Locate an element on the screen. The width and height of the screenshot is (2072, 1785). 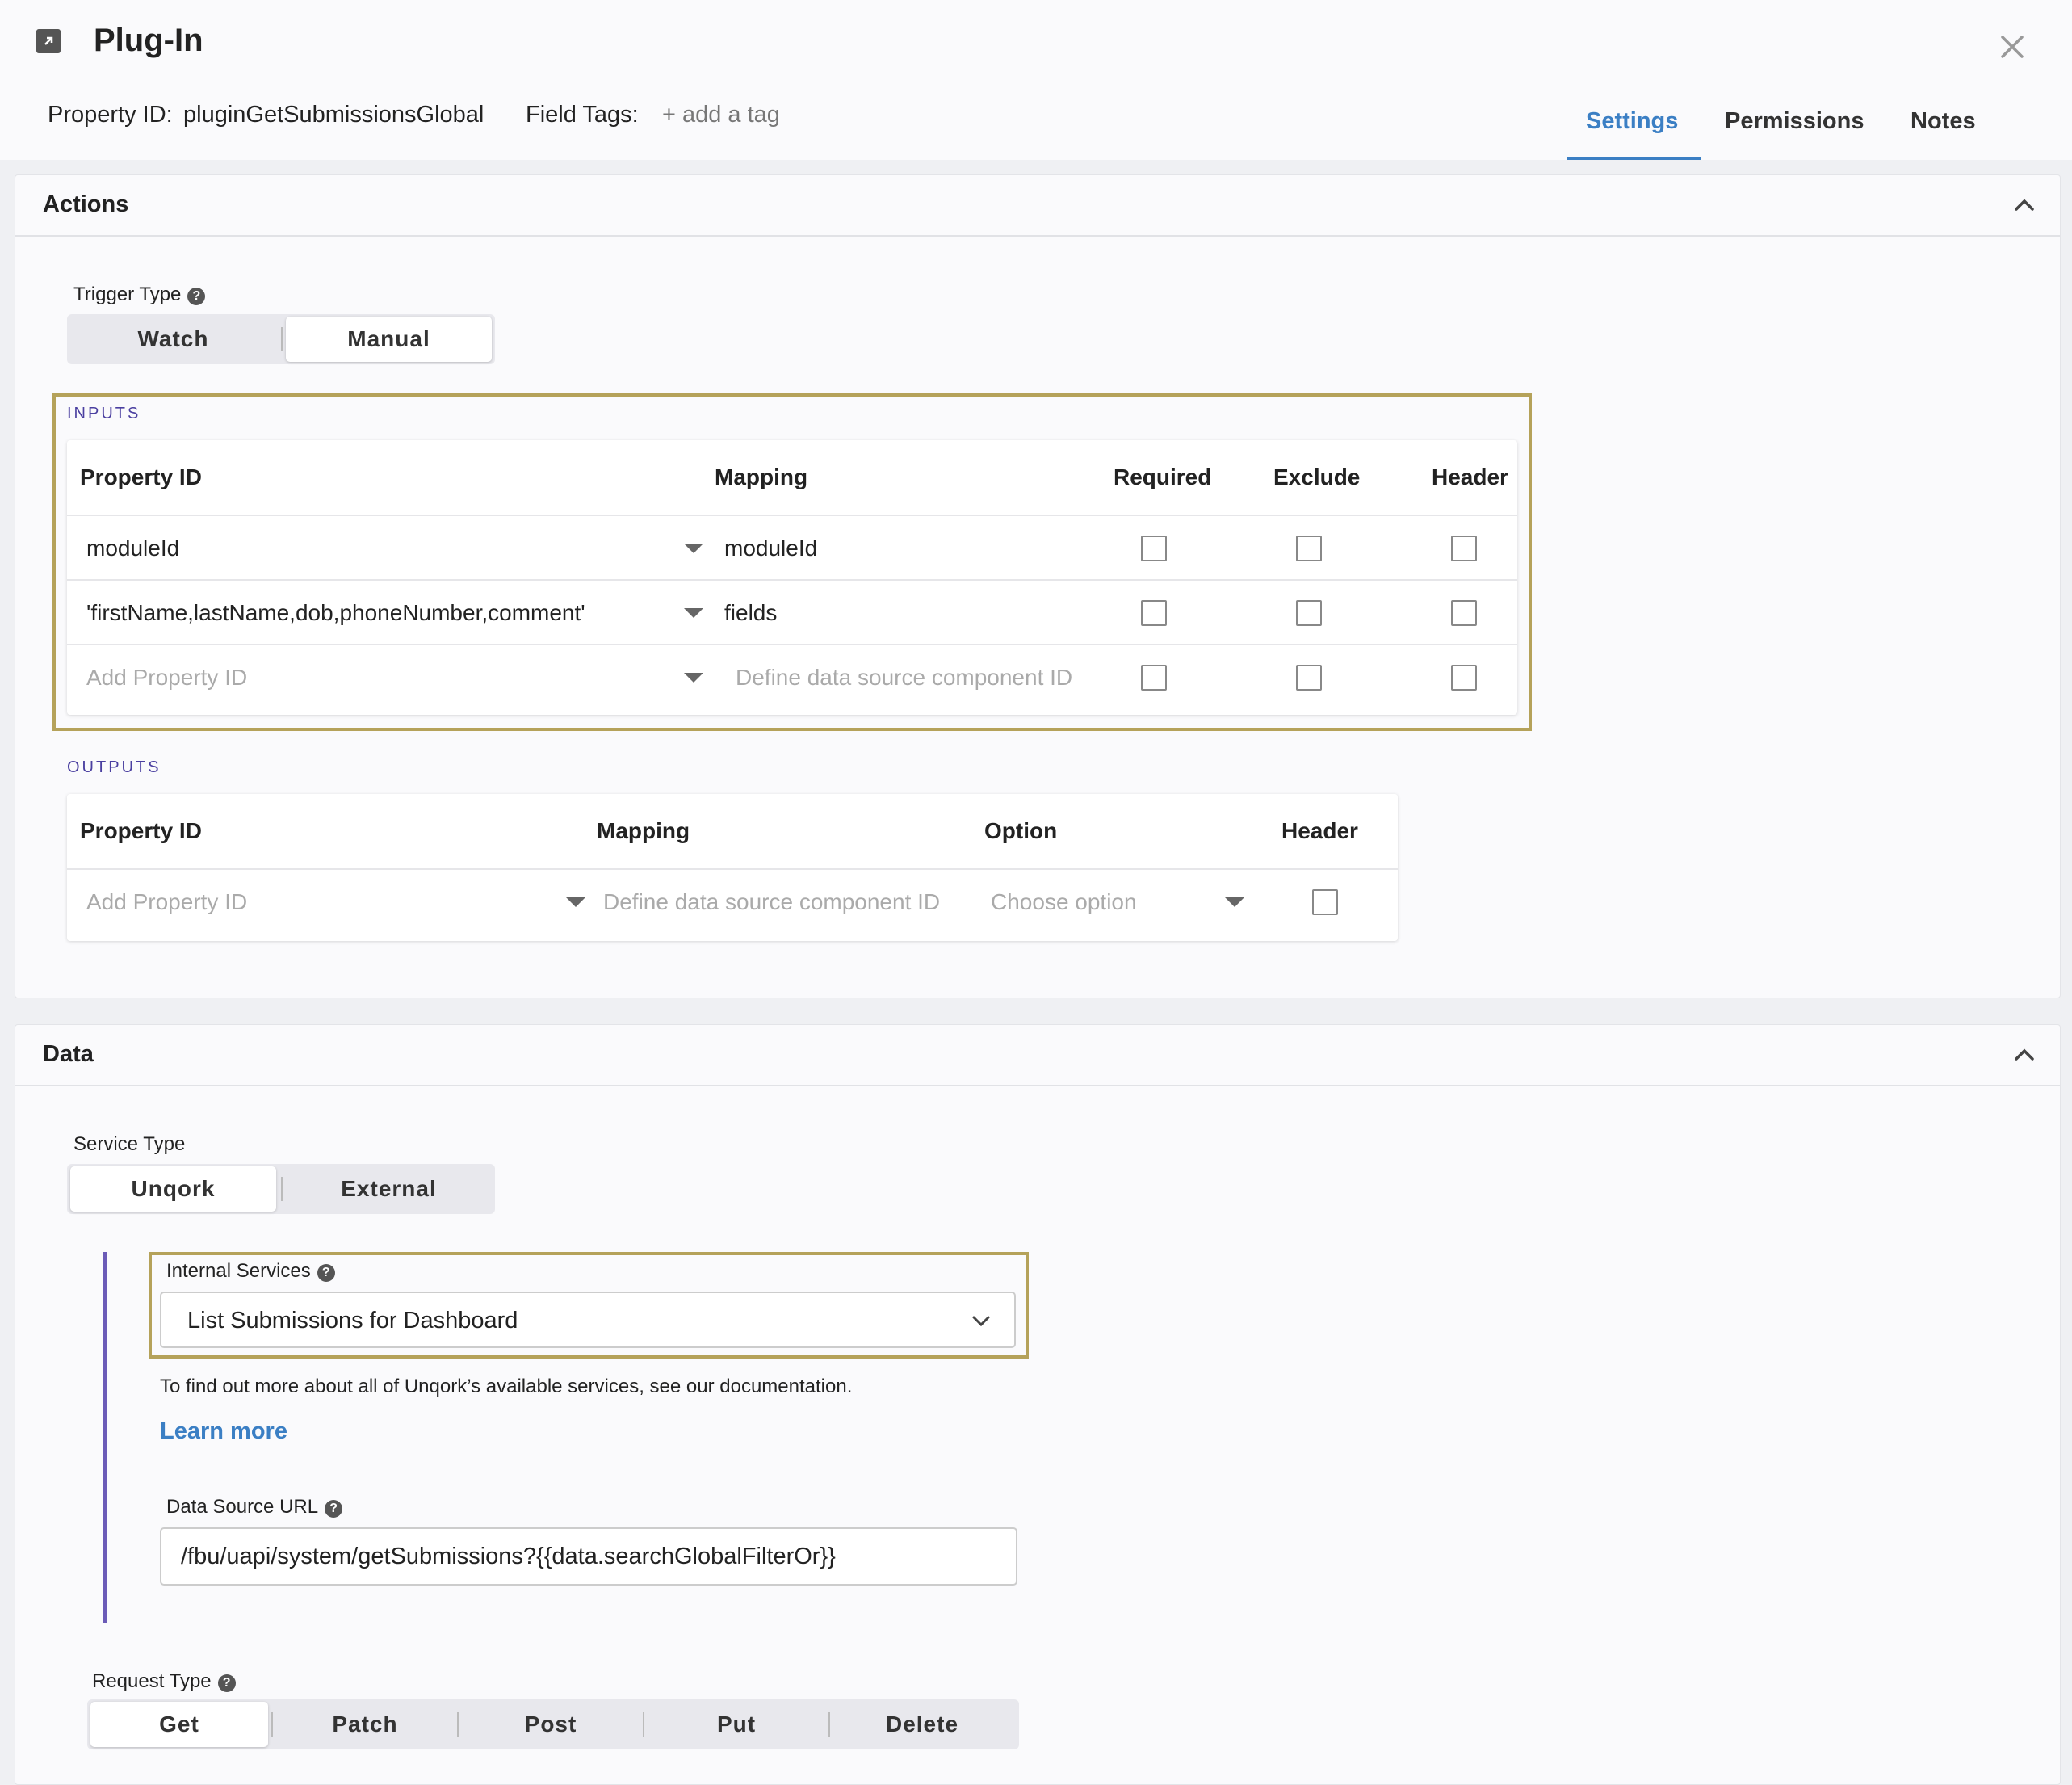
internal-services-value: List Submissions for Dashboard is located at coordinates (352, 1321).